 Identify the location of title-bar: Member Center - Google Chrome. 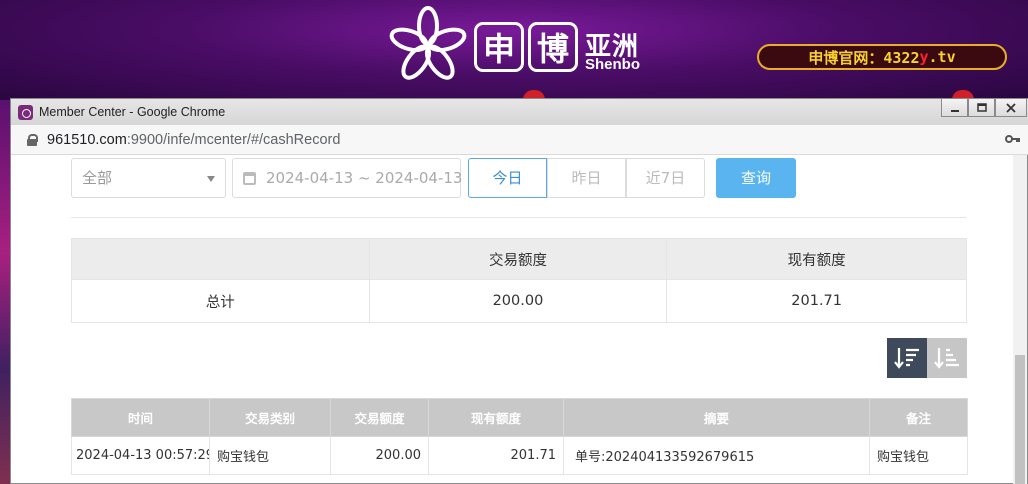
(519, 112).